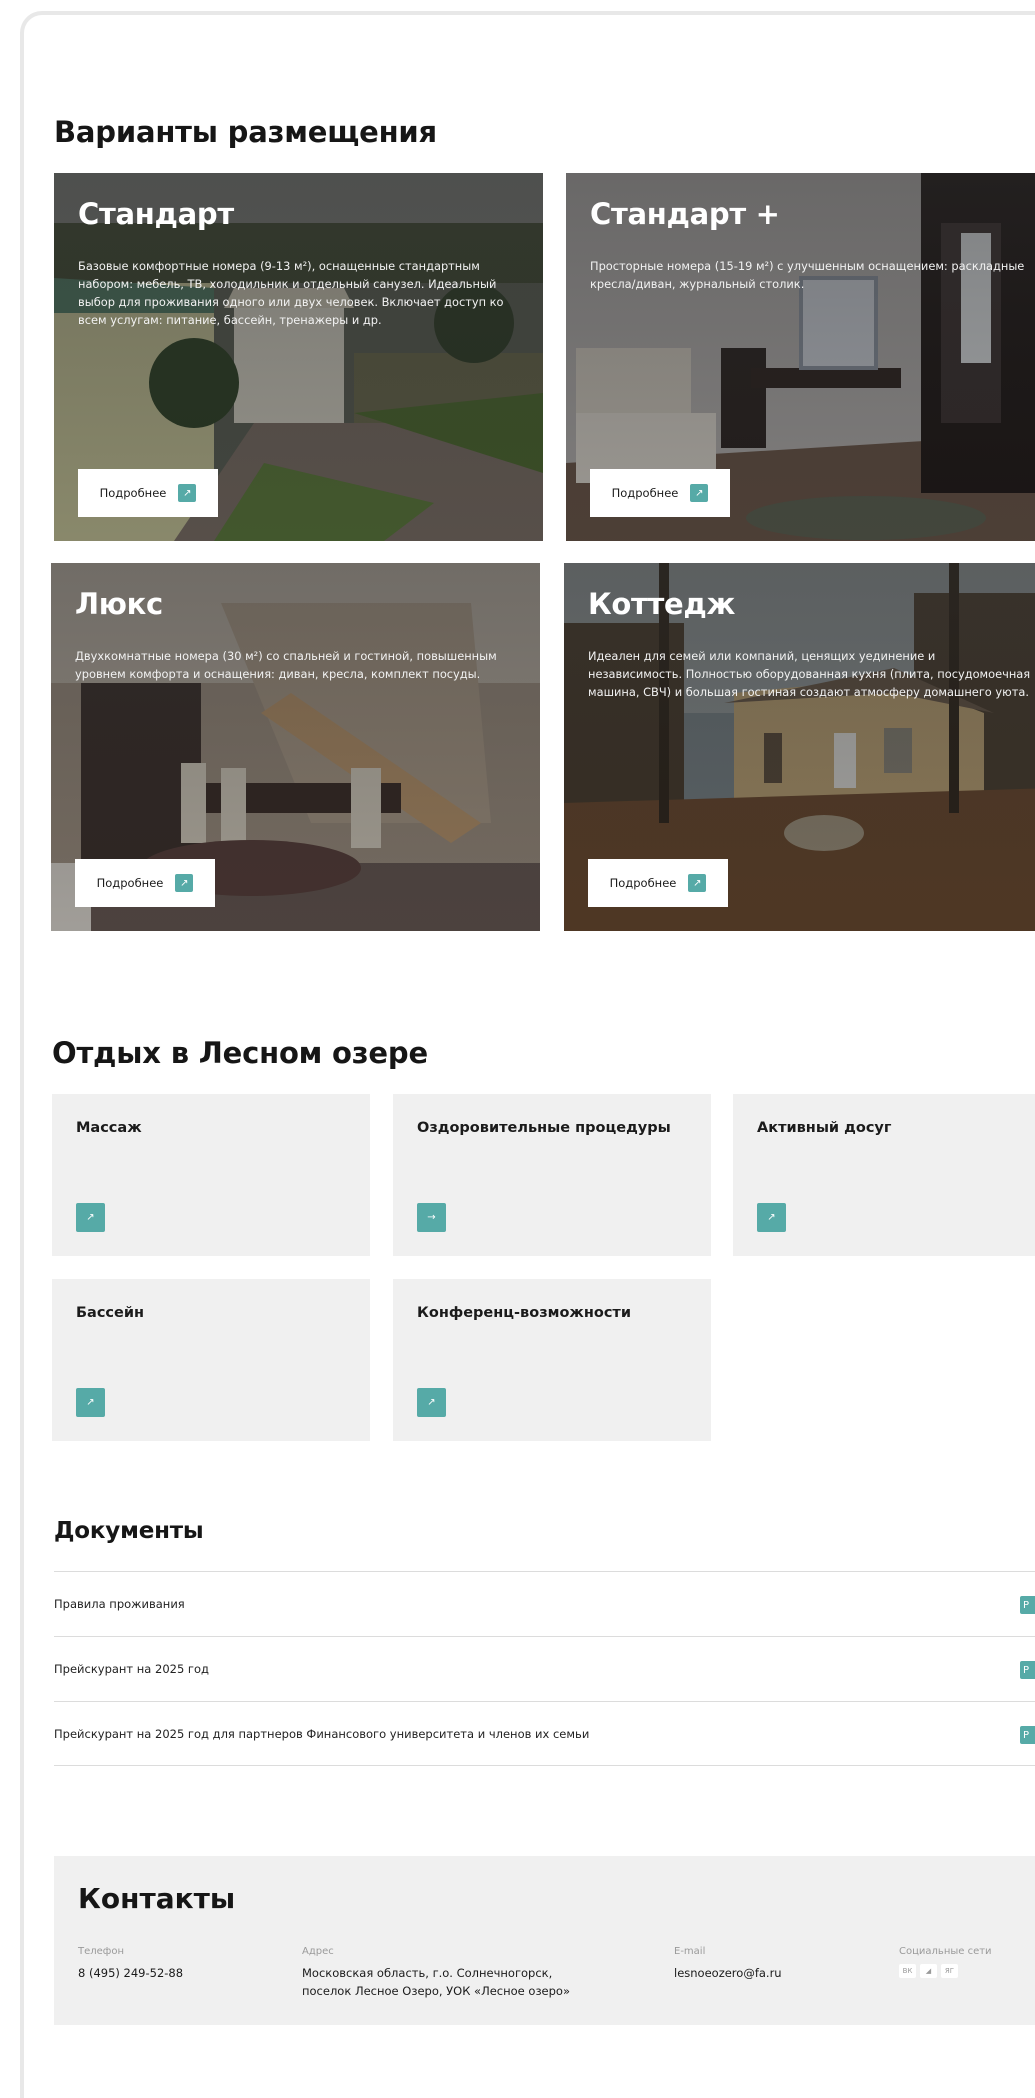 The image size is (1035, 2098). I want to click on address-label: Адрес, so click(318, 1951).